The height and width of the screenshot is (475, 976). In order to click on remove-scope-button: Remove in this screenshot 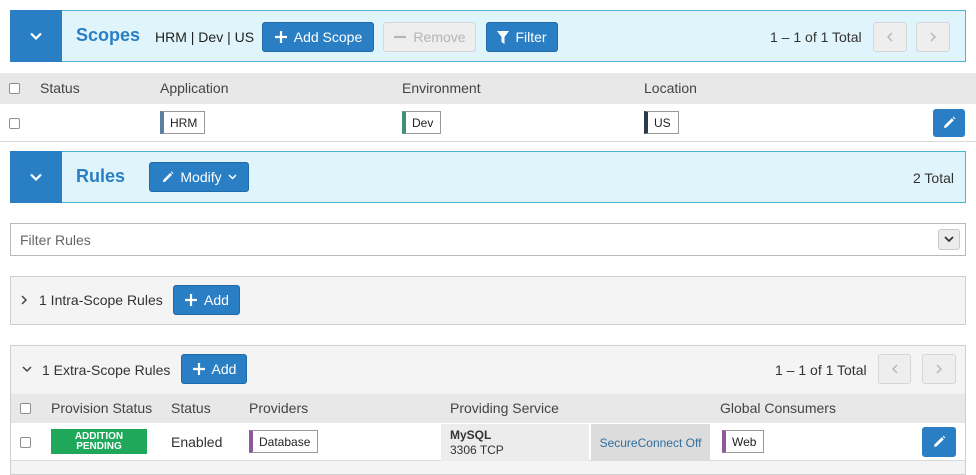, I will do `click(429, 37)`.